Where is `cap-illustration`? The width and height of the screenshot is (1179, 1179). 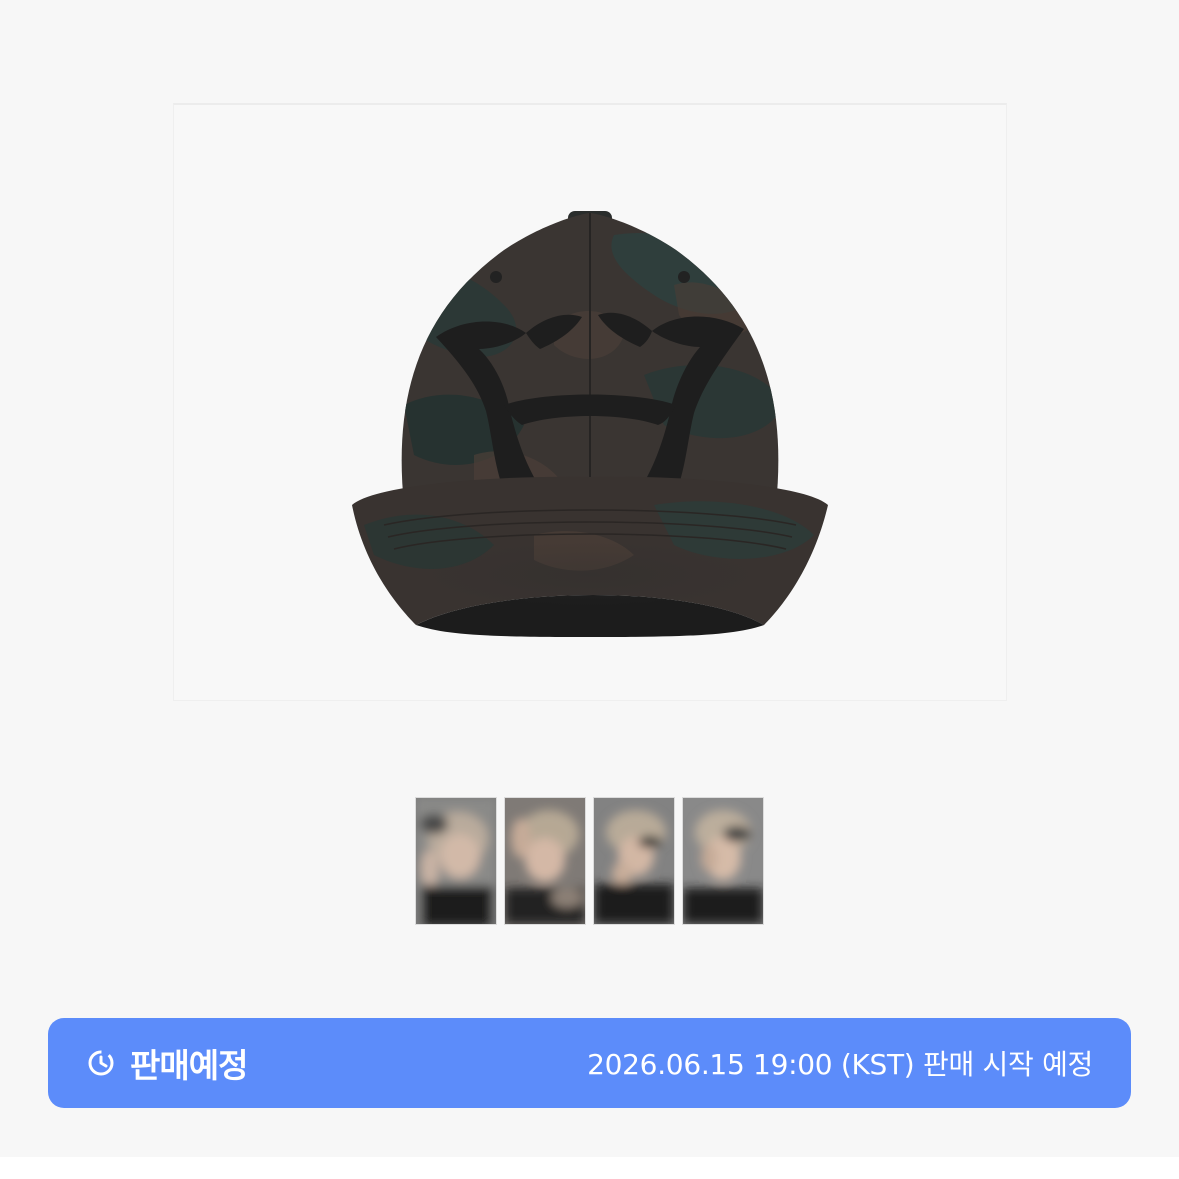
cap-illustration is located at coordinates (590, 424).